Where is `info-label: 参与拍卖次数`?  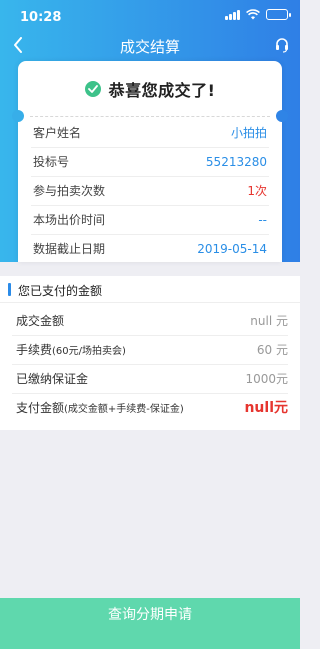
info-label: 参与拍卖次数 is located at coordinates (69, 191).